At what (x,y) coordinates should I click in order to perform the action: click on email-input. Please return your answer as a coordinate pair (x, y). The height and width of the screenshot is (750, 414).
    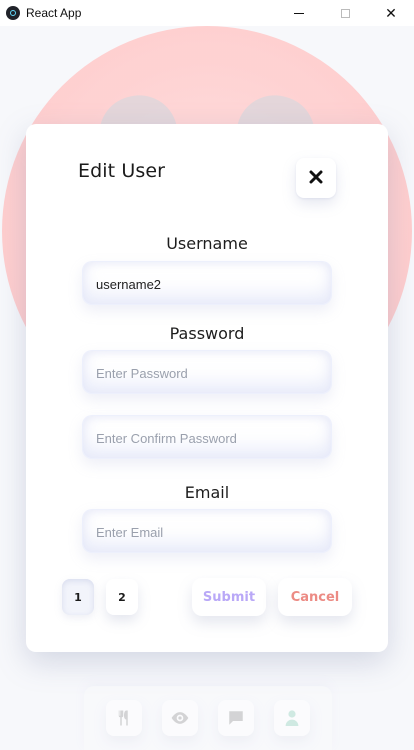
    Looking at the image, I should click on (209, 532).